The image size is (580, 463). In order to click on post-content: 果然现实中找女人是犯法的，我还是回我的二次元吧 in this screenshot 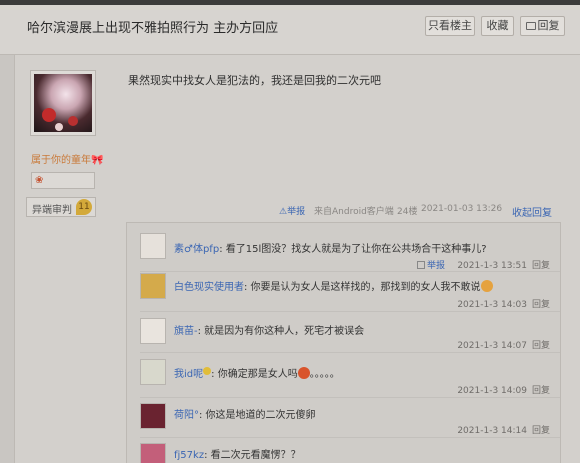, I will do `click(254, 80)`.